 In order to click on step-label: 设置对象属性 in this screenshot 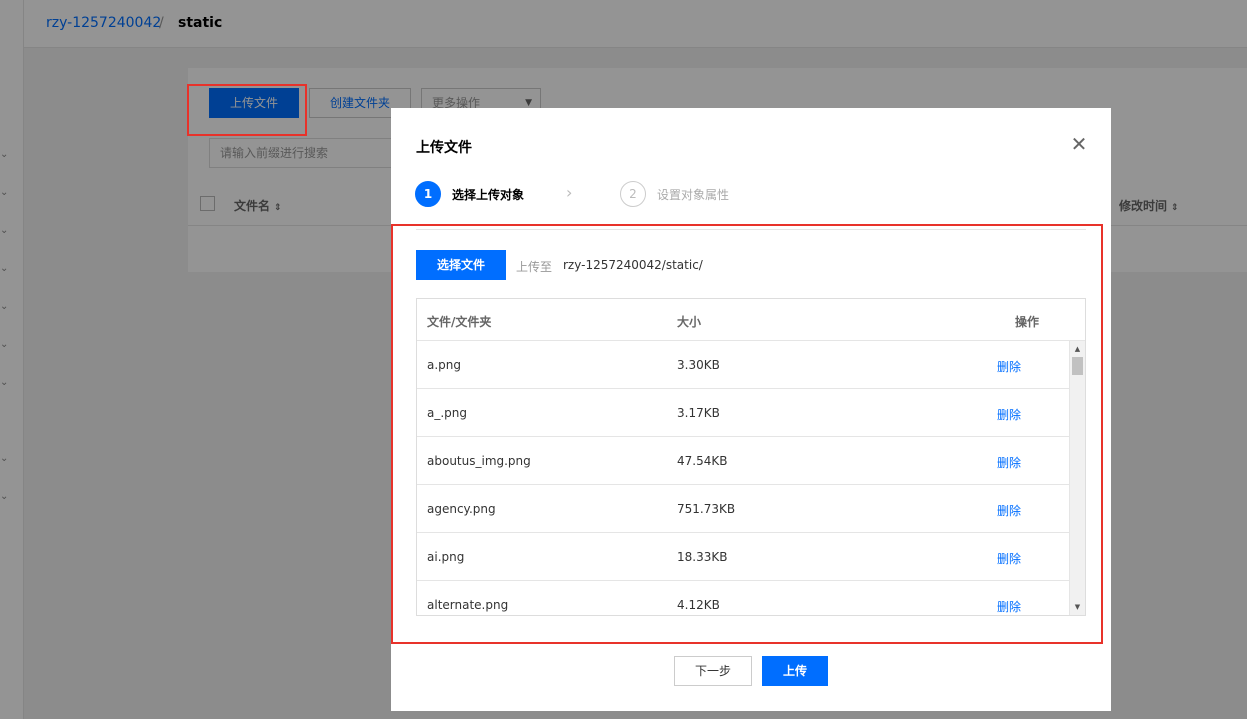, I will do `click(693, 195)`.